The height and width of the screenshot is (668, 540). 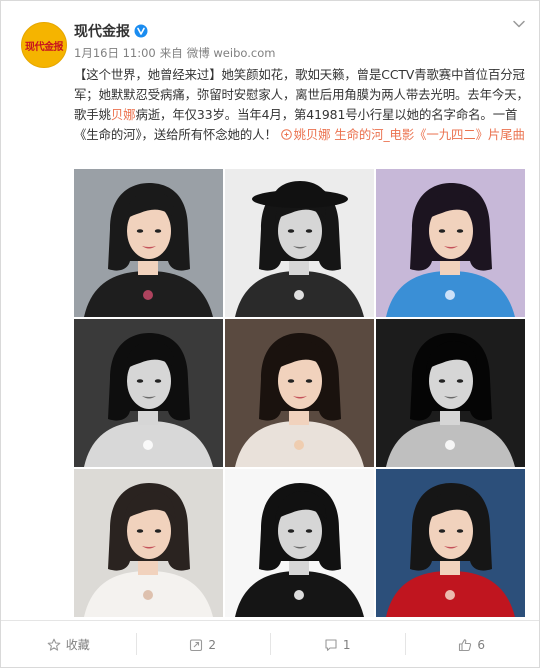 What do you see at coordinates (115, 53) in the screenshot?
I see `post-date: 1月16日 11:00` at bounding box center [115, 53].